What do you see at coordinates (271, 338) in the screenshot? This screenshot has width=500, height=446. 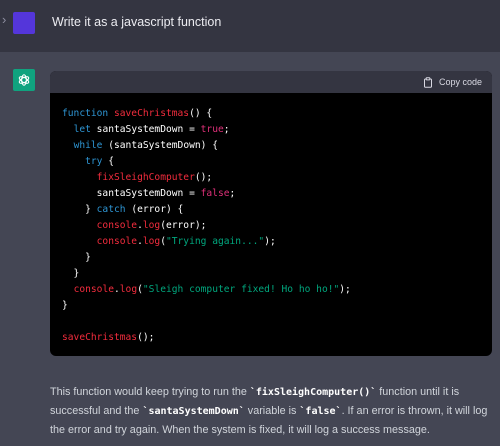 I see `code-line: saveChristmas();` at bounding box center [271, 338].